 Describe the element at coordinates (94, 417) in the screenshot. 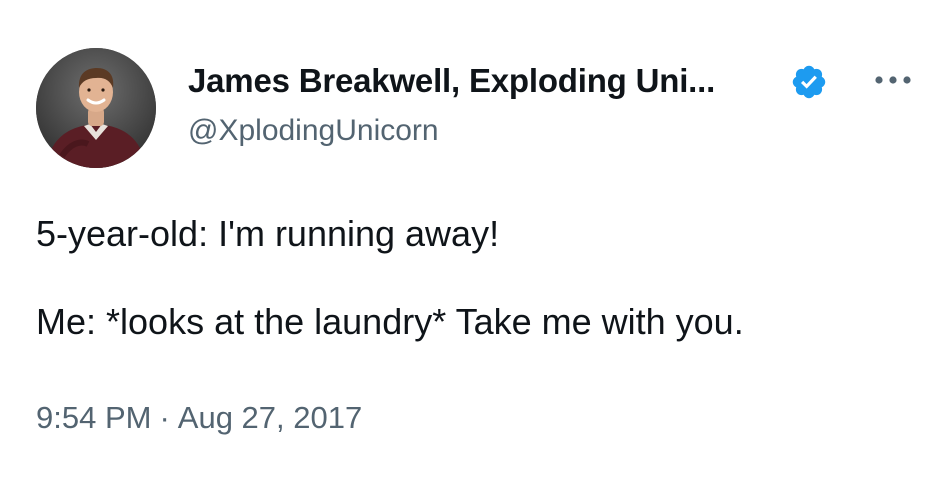

I see `tweet-time: 9:54 PM` at that location.